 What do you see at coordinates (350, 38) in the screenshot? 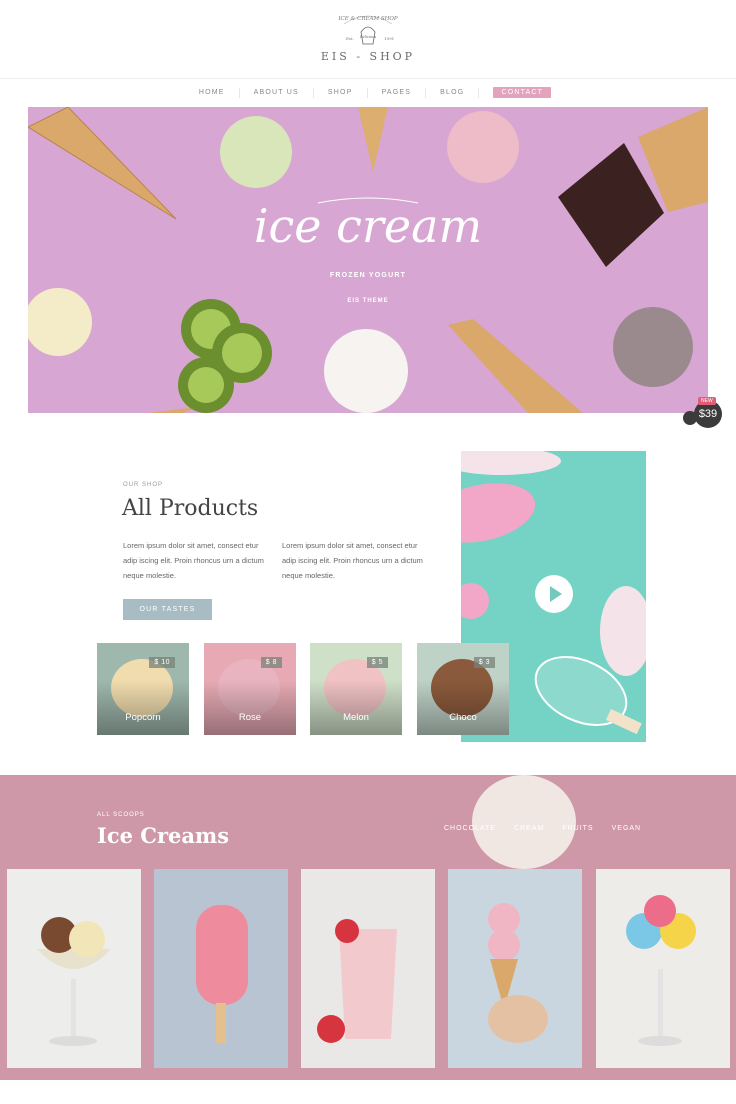
I see `svg-text: Est.` at bounding box center [350, 38].